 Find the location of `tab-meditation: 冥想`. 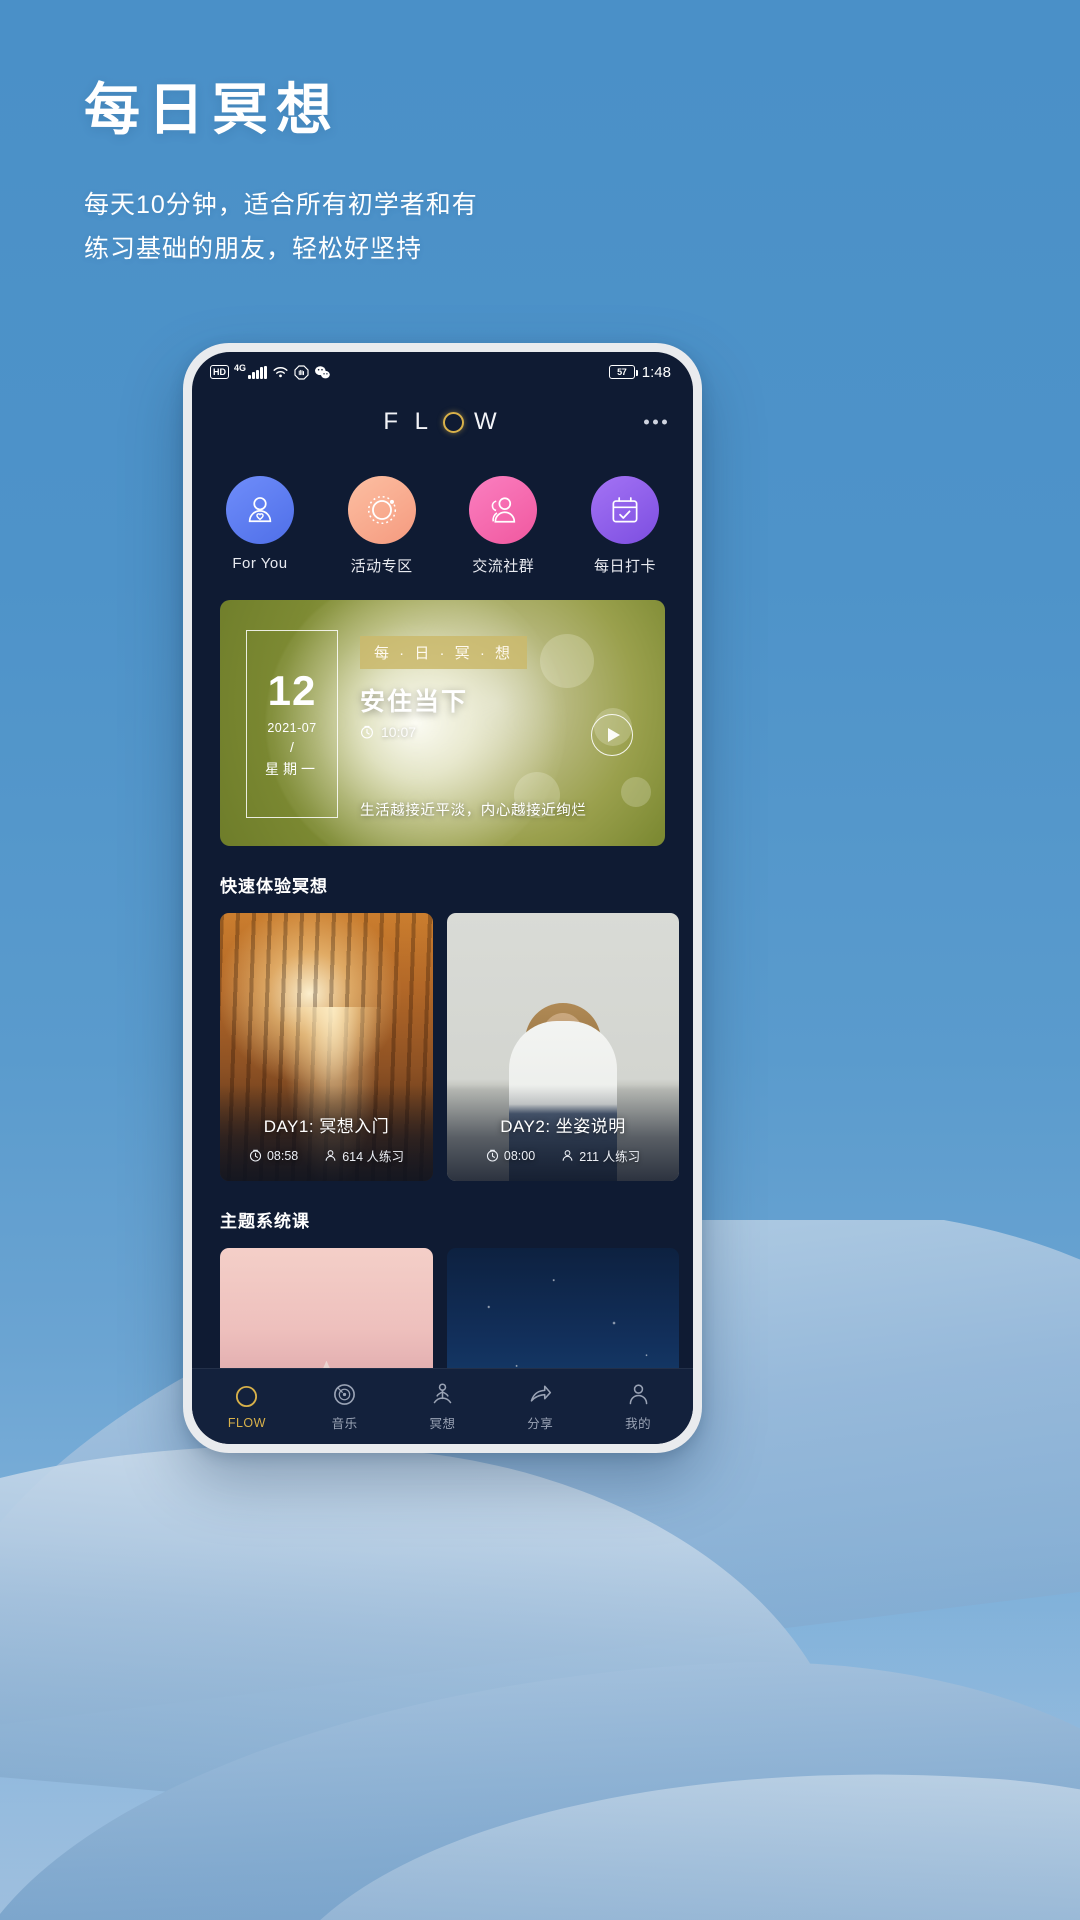

tab-meditation: 冥想 is located at coordinates (442, 1406).